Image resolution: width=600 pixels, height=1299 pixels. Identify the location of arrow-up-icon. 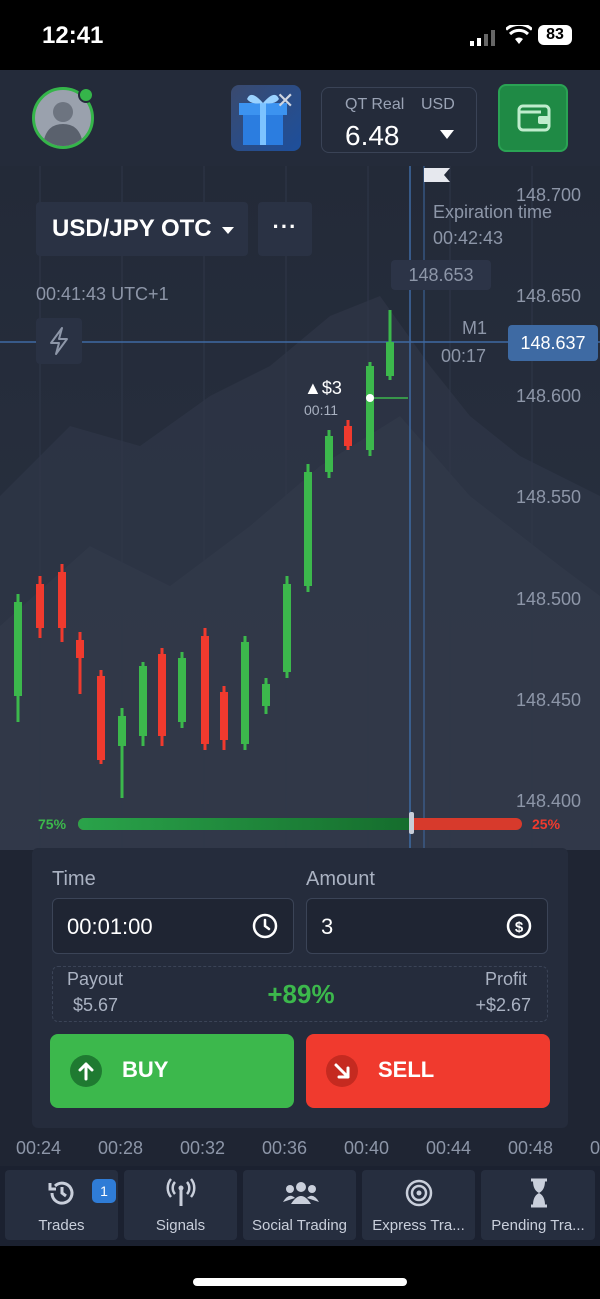
(86, 1071).